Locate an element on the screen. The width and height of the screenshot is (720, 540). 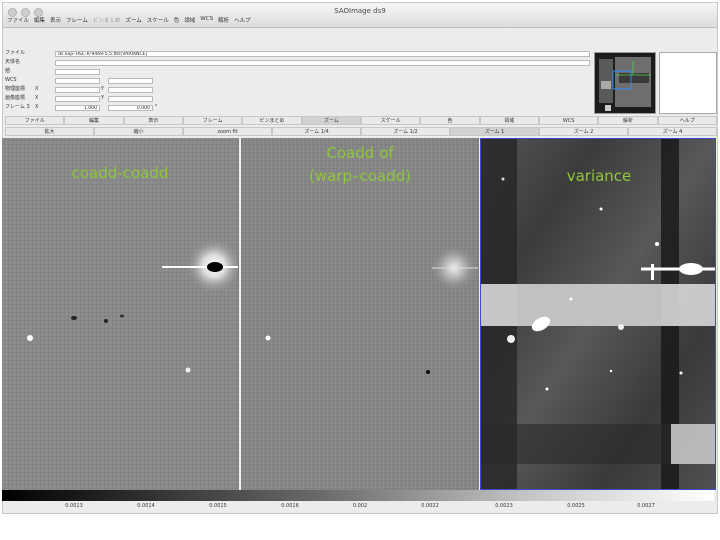
angle-value: 0.000 is located at coordinates (130, 108).